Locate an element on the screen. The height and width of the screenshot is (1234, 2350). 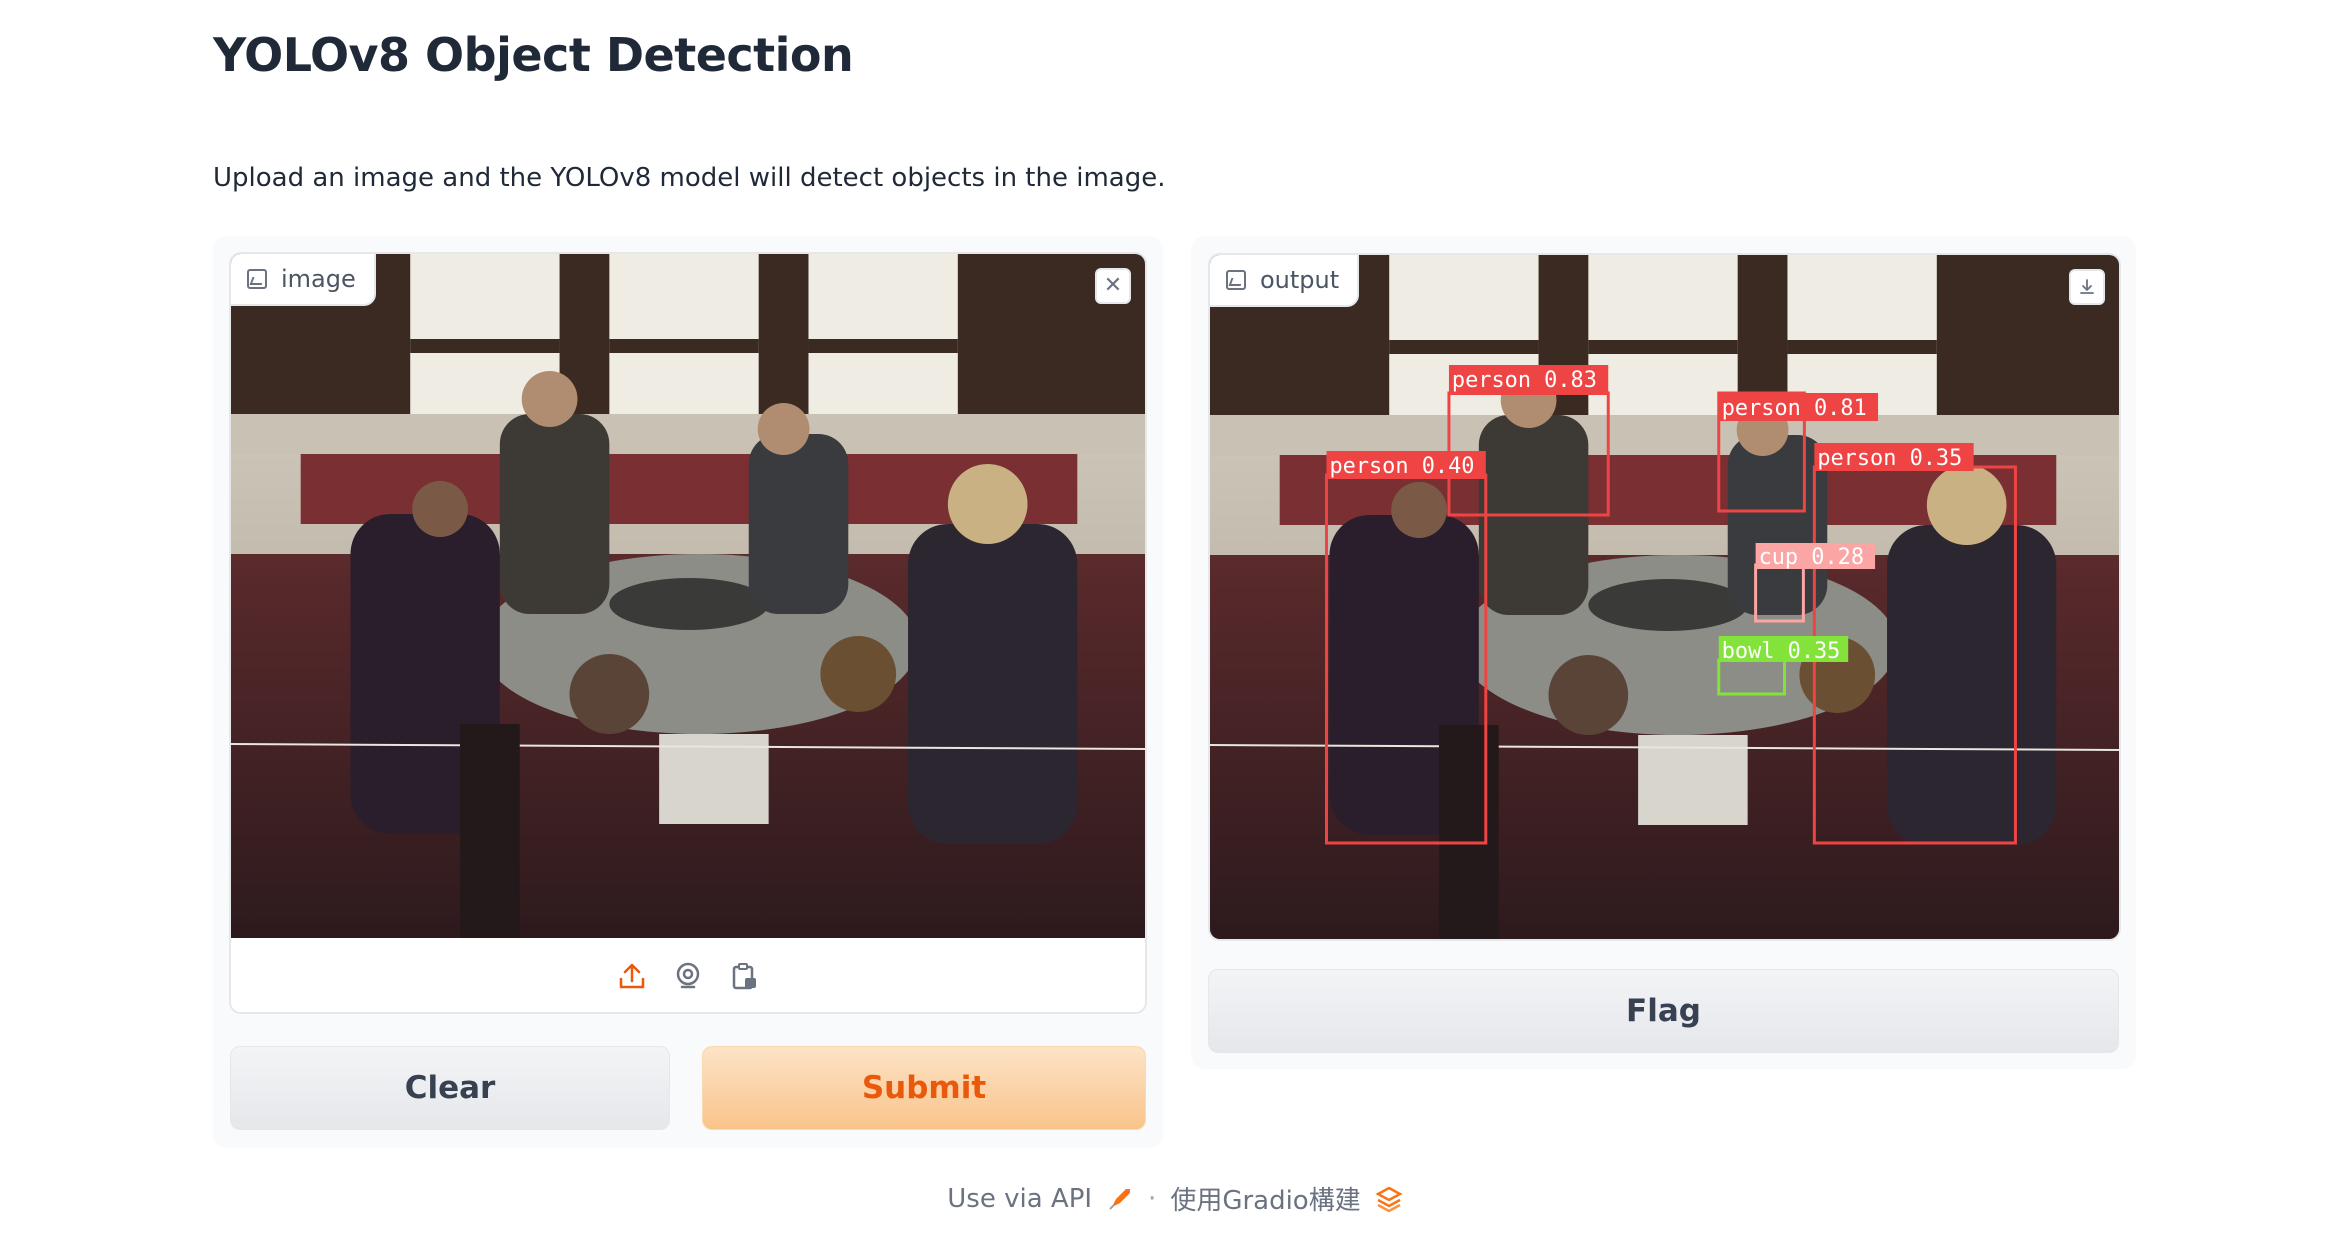
upload-icon is located at coordinates (632, 976).